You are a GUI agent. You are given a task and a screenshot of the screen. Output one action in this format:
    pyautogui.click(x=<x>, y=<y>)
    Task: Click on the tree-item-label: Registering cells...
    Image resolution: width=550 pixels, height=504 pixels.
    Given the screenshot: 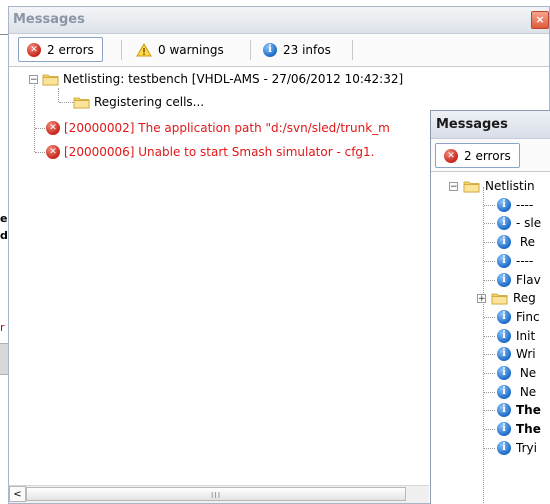 What is the action you would take?
    pyautogui.click(x=149, y=102)
    